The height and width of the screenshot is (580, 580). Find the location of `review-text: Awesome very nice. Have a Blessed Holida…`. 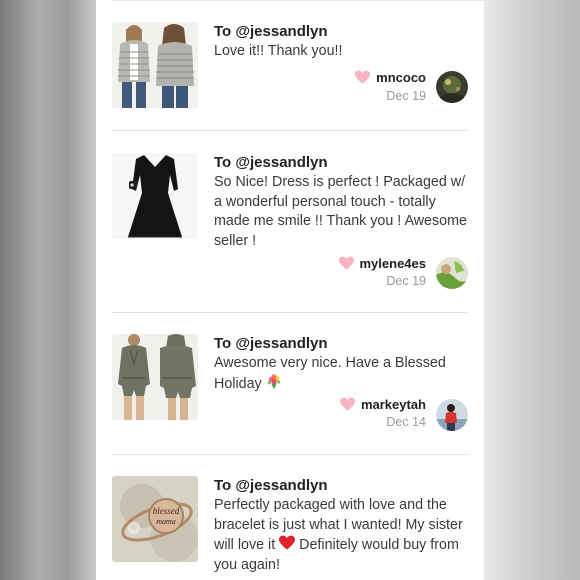

review-text: Awesome very nice. Have a Blessed Holida… is located at coordinates (342, 374).